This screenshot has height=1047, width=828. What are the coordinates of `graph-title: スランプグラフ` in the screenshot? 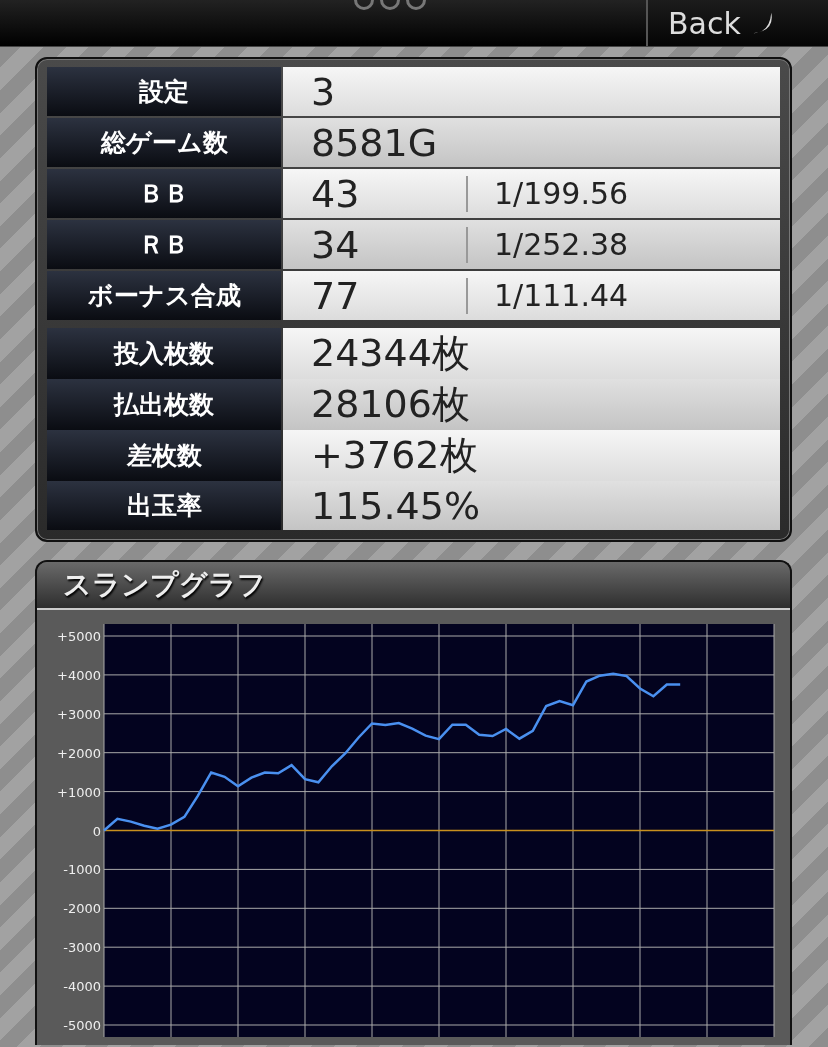 It's located at (164, 585).